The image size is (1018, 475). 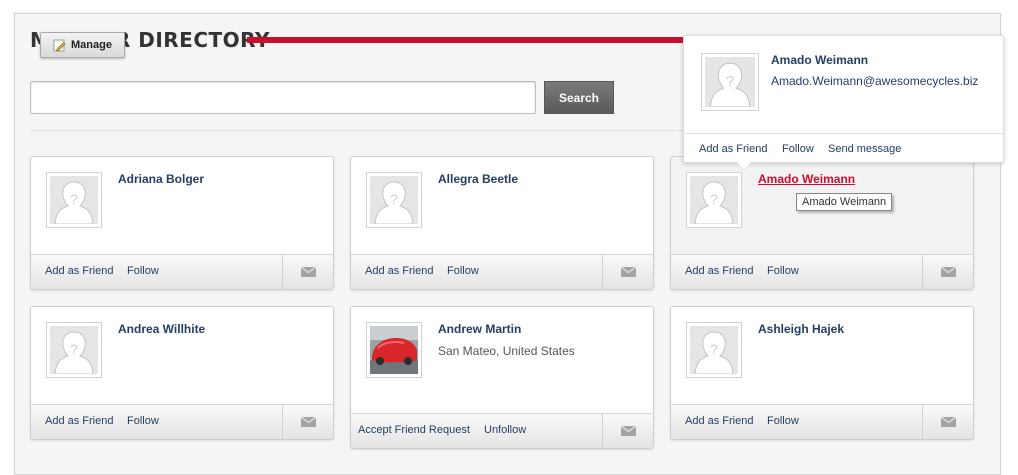 I want to click on popup-send-message-link: Send message, so click(x=864, y=149).